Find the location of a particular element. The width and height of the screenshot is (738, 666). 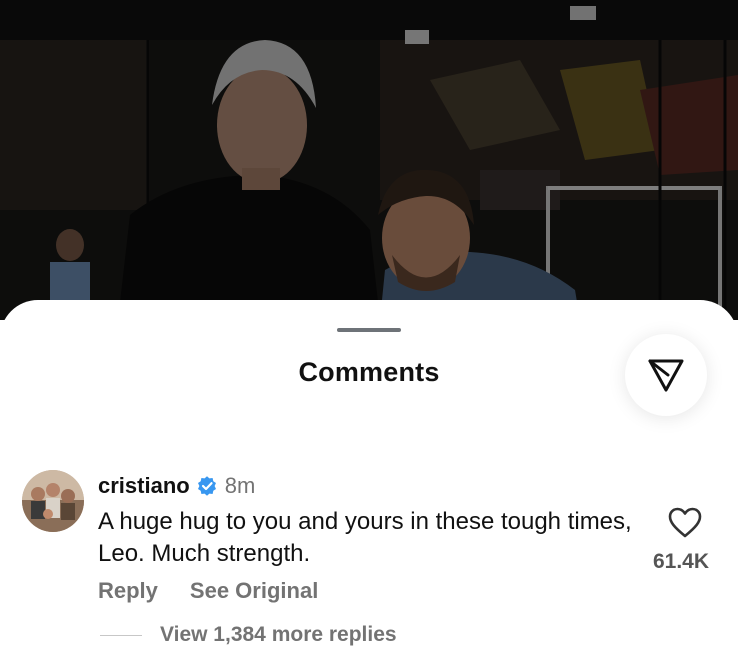

replies-divider is located at coordinates (121, 635).